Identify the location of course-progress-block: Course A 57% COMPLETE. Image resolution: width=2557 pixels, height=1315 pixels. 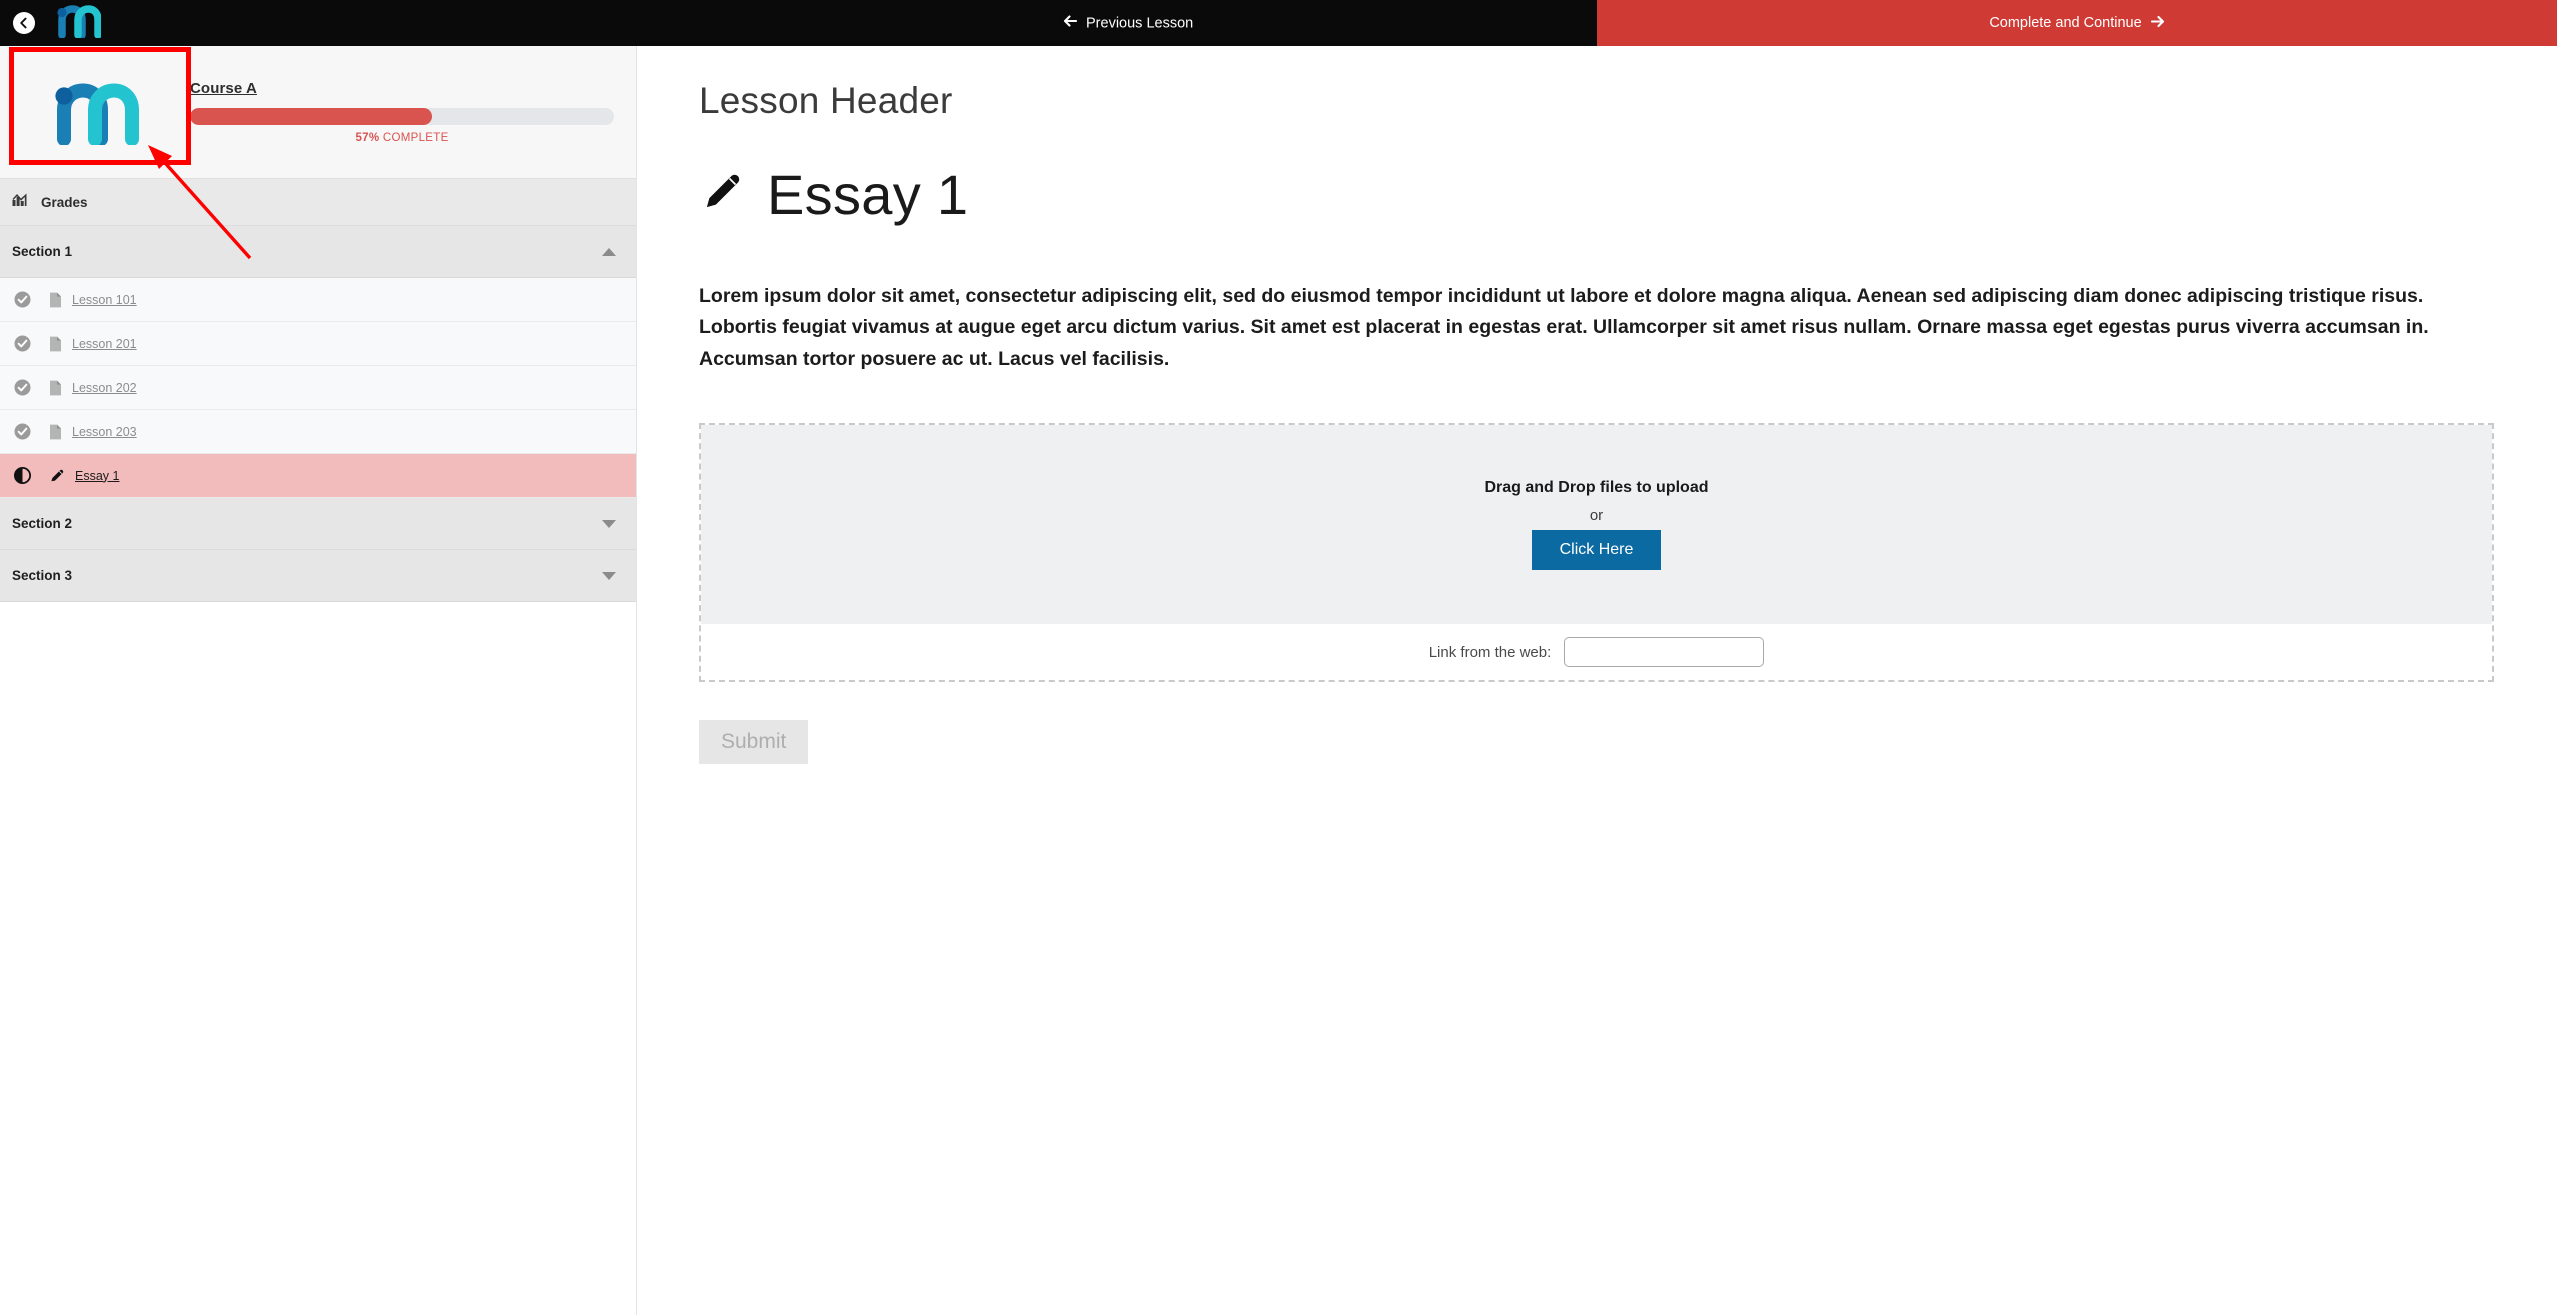
(413, 112).